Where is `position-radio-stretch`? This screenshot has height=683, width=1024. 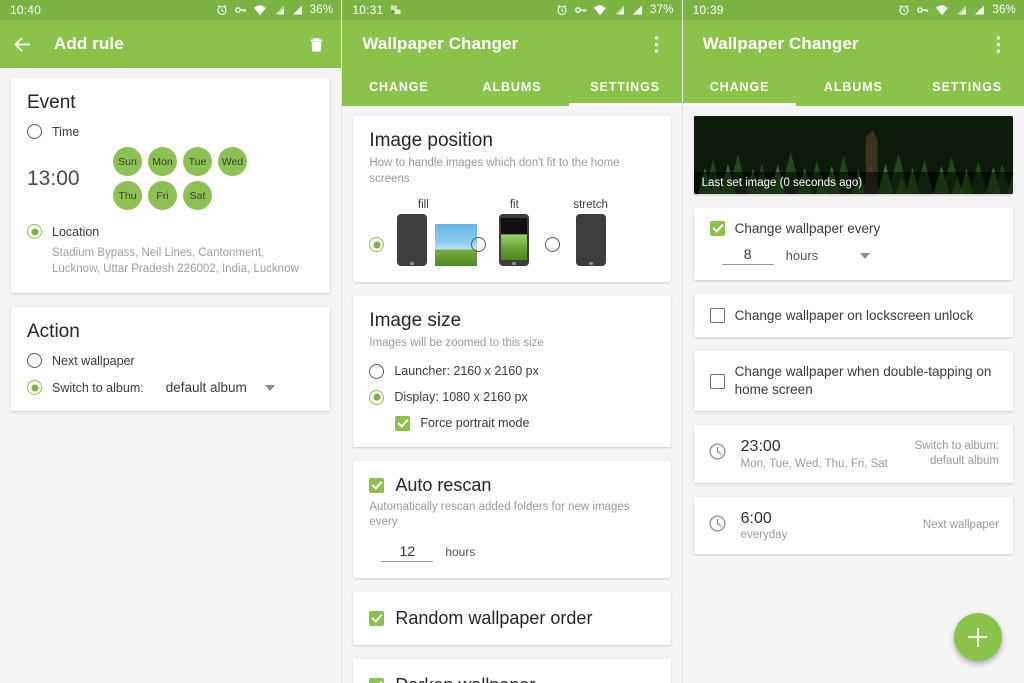
position-radio-stretch is located at coordinates (553, 245).